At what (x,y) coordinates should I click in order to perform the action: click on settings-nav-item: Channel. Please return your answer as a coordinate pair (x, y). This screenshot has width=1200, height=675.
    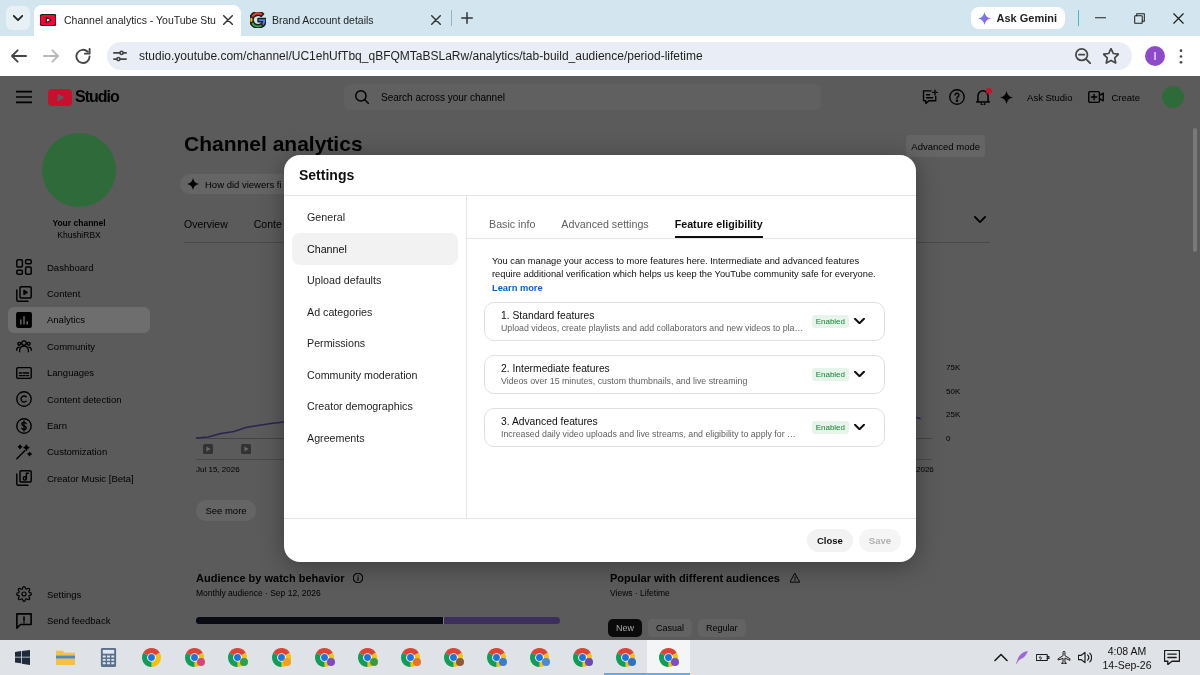
    Looking at the image, I should click on (375, 249).